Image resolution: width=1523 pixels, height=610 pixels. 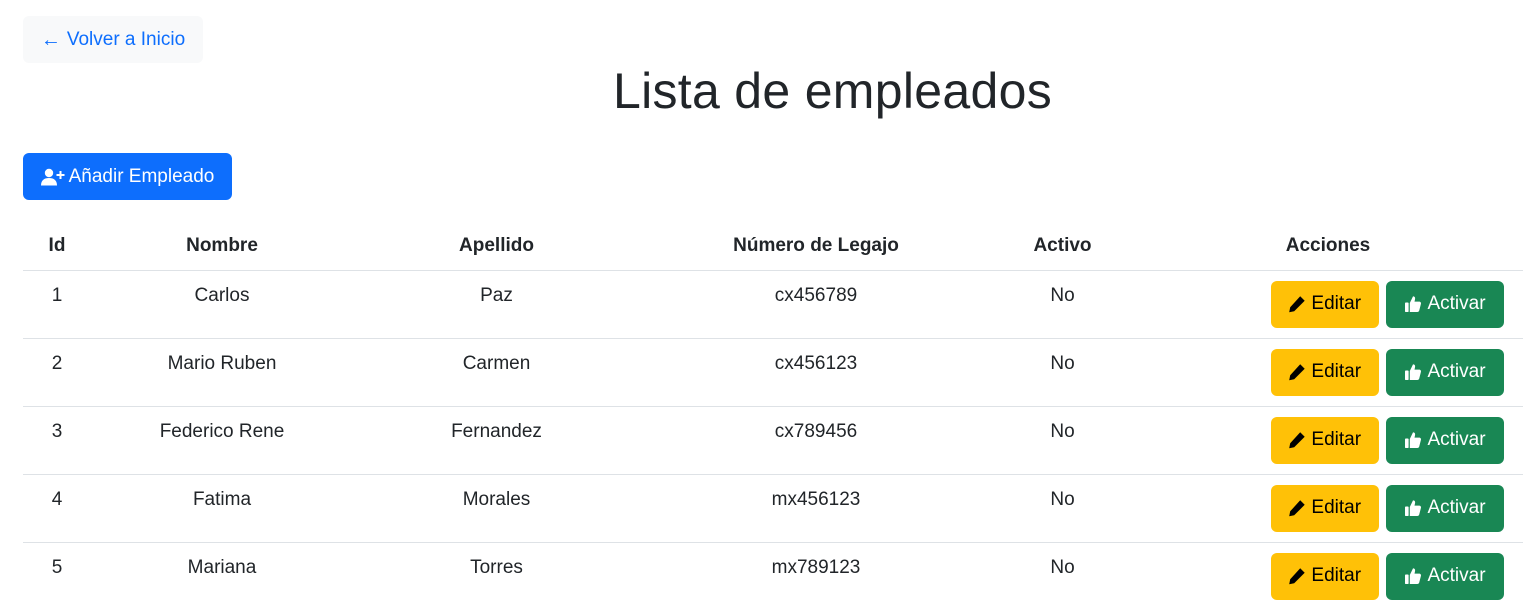 I want to click on arrow-left-icon: ←, so click(x=50, y=39).